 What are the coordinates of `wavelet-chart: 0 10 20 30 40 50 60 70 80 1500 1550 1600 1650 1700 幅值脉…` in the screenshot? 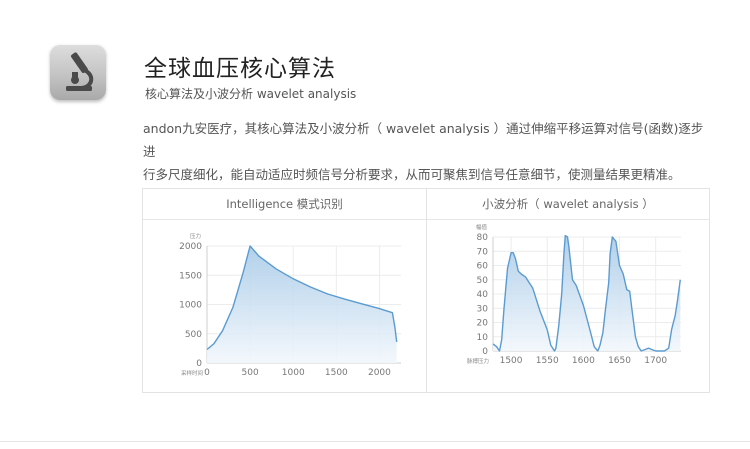 It's located at (574, 294).